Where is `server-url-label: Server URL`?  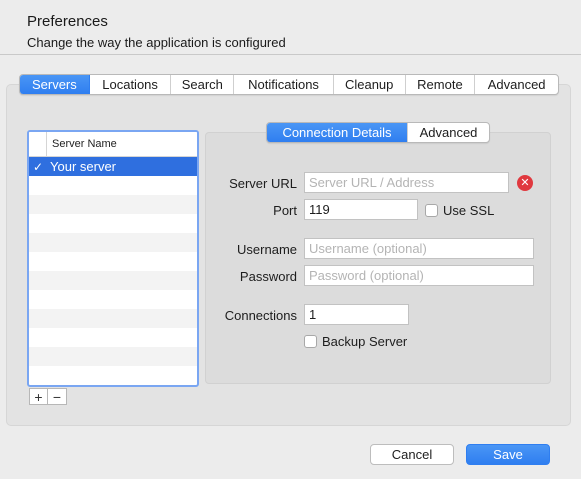 server-url-label: Server URL is located at coordinates (263, 183).